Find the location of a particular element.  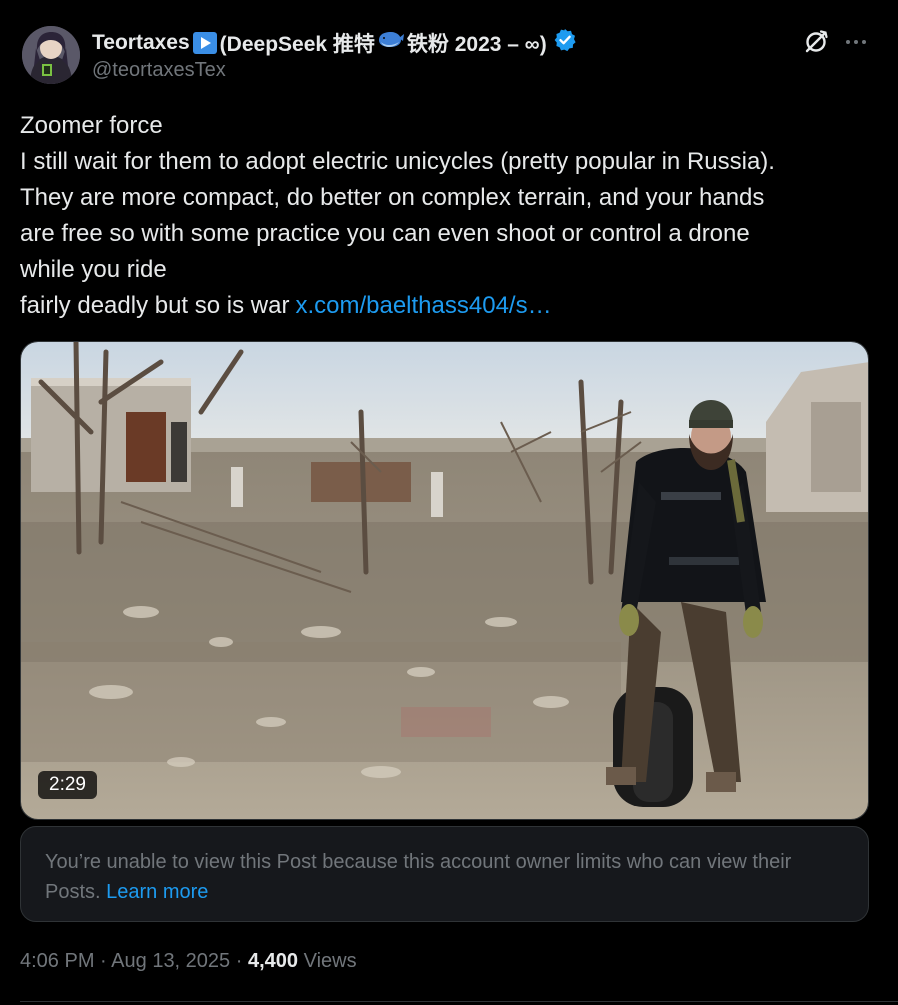

avatar-image is located at coordinates (51, 55).